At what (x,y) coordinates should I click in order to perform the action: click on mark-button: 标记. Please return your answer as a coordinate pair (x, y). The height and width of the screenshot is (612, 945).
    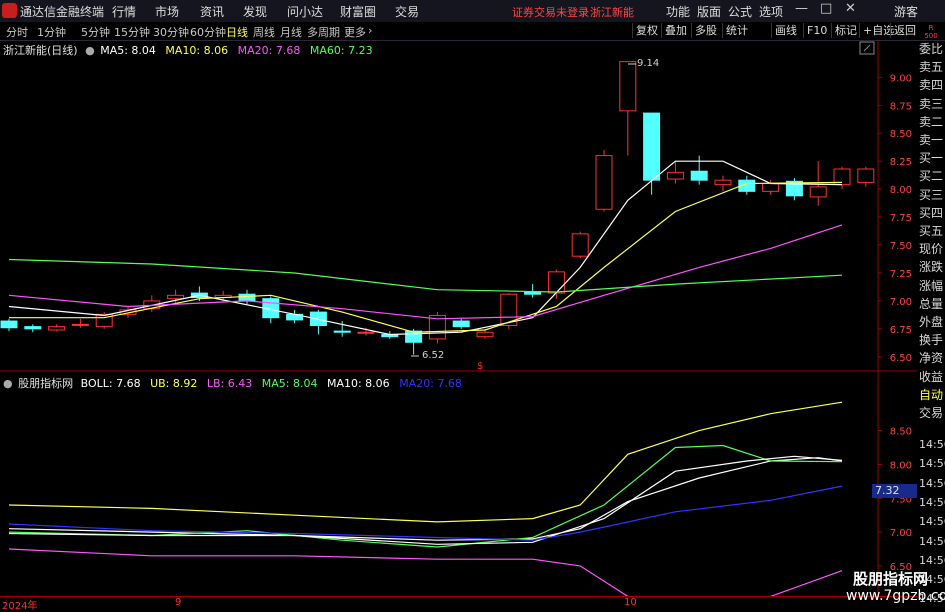
    Looking at the image, I should click on (845, 30).